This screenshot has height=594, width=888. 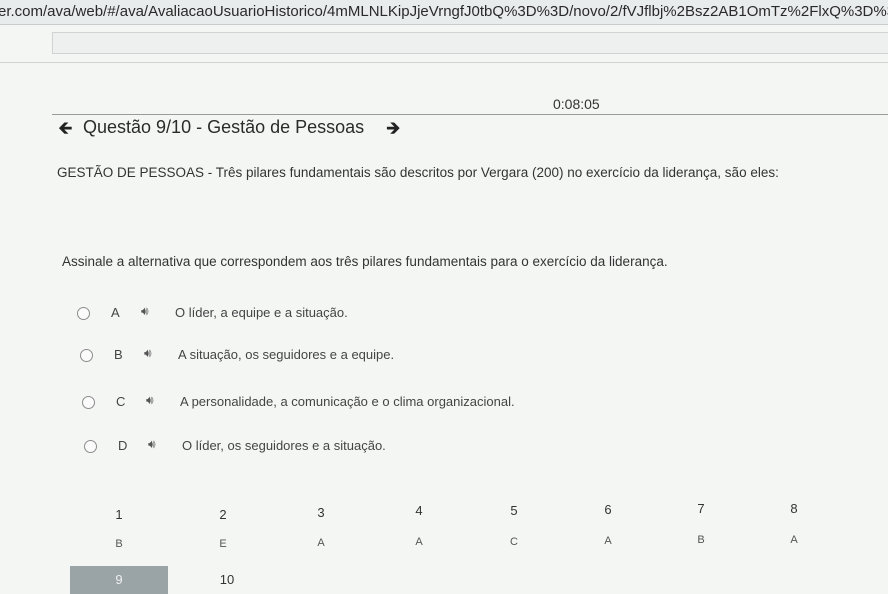 What do you see at coordinates (514, 510) in the screenshot?
I see `question-number: 5` at bounding box center [514, 510].